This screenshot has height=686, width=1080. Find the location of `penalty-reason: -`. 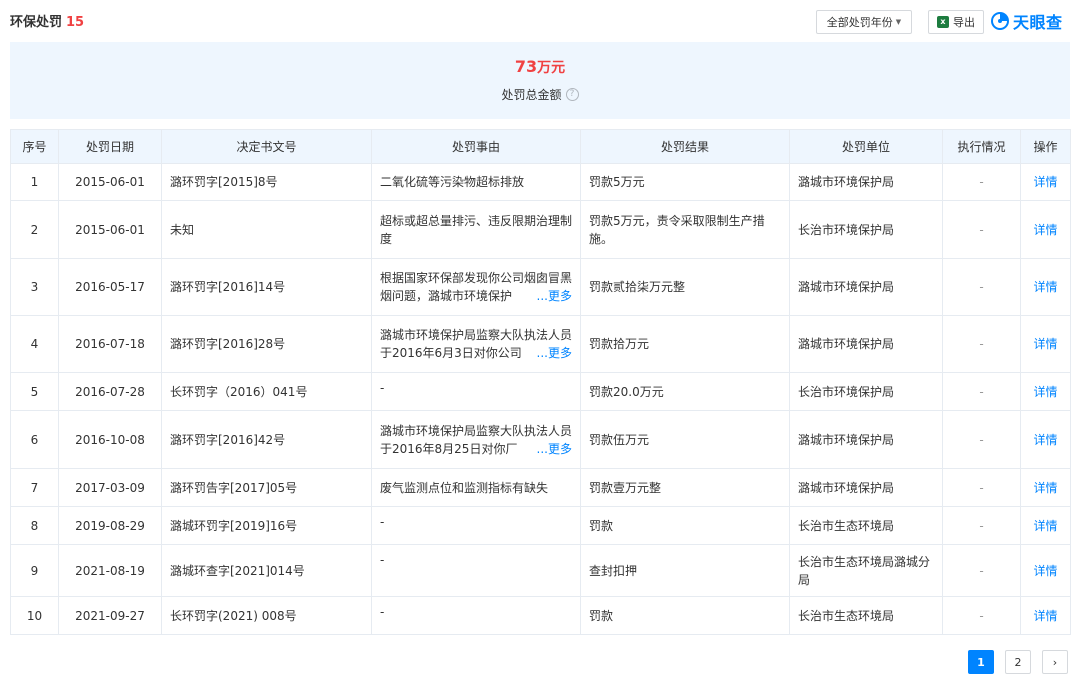

penalty-reason: - is located at coordinates (476, 391).